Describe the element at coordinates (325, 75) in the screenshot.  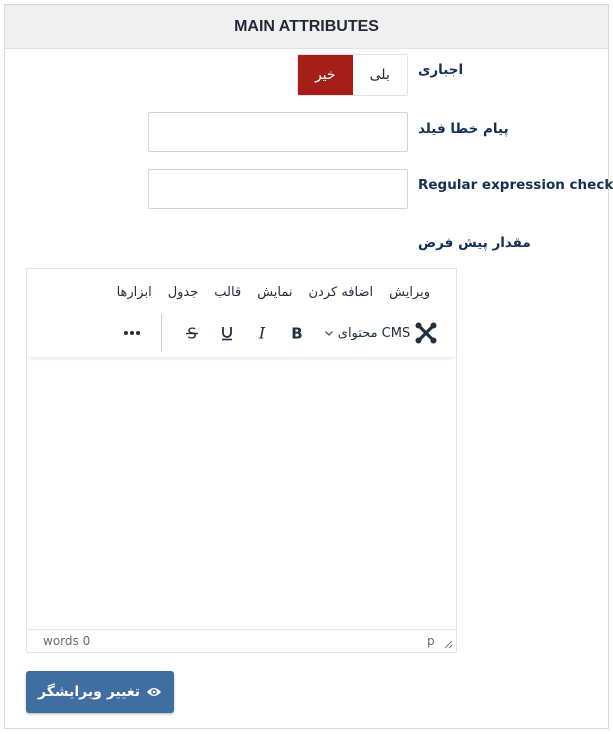
I see `required-no-option: خیر` at that location.